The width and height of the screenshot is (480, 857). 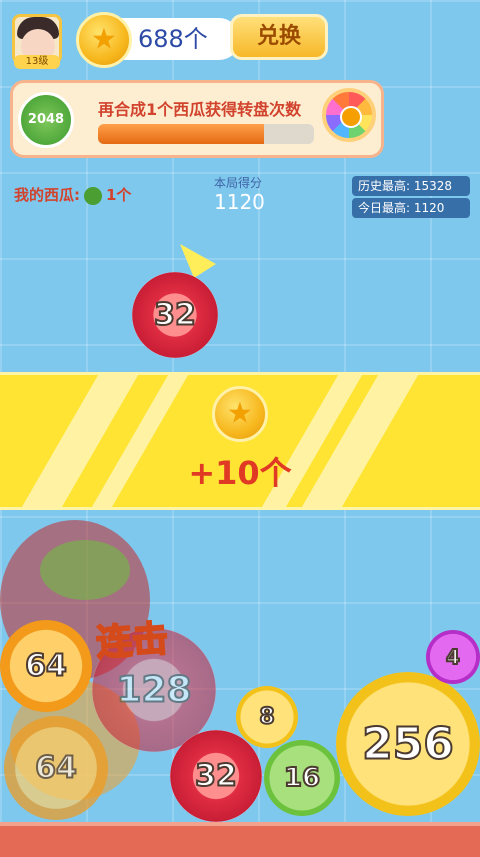 What do you see at coordinates (240, 473) in the screenshot?
I see `reward-text: +10个` at bounding box center [240, 473].